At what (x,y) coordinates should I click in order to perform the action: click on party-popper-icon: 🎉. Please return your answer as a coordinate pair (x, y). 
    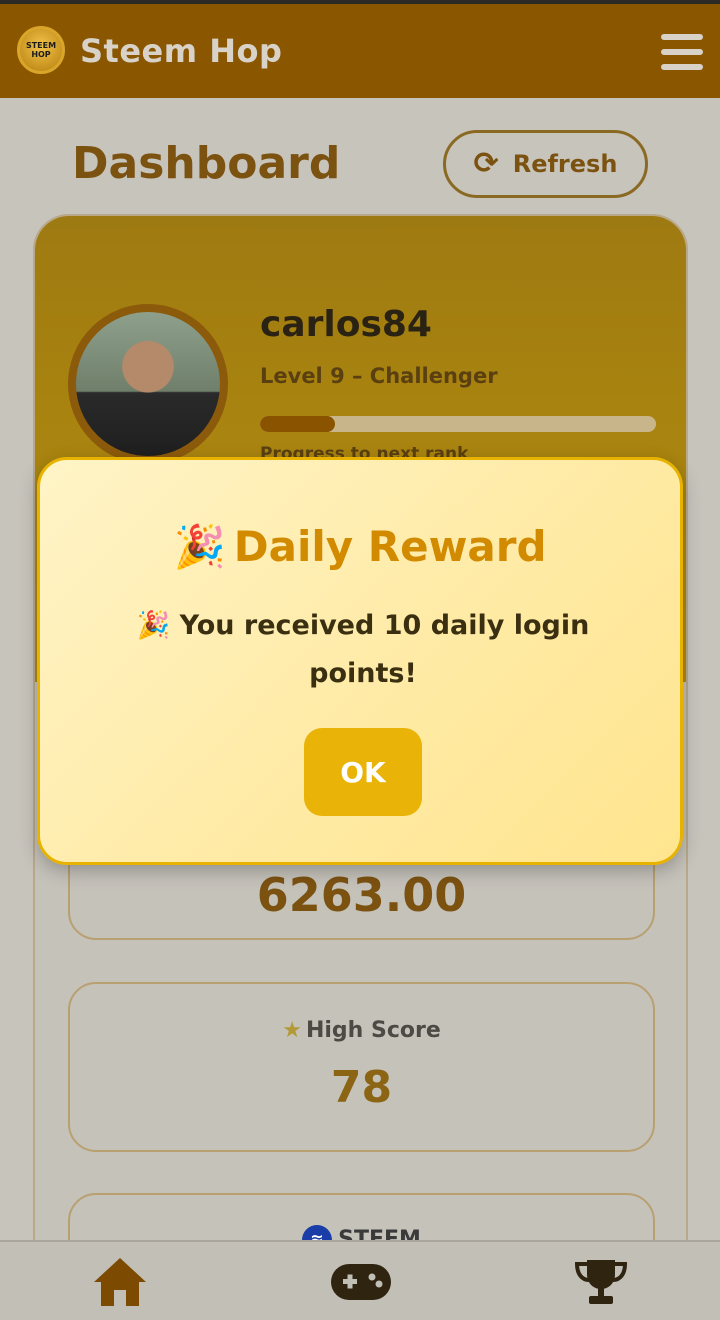
    Looking at the image, I should click on (199, 546).